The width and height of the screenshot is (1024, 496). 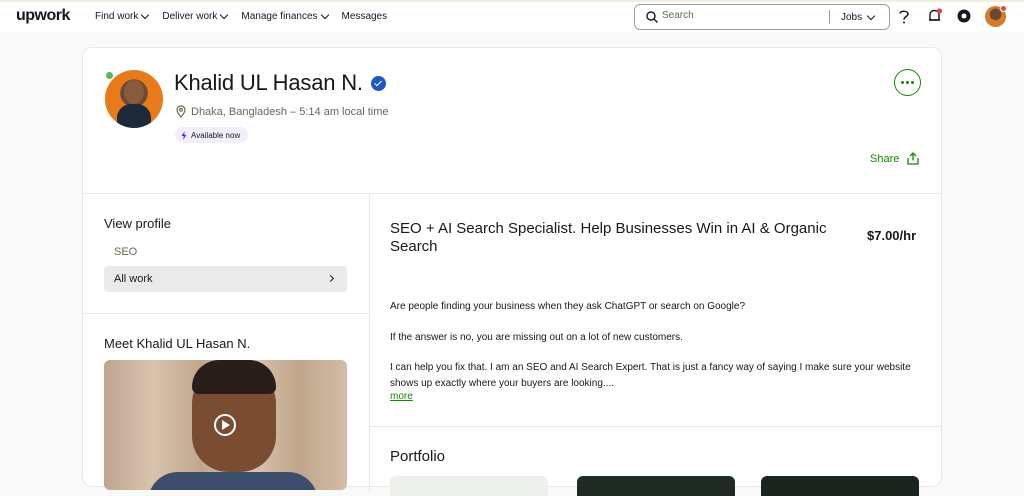 I want to click on portfolio-title: Portfolio, so click(x=418, y=456).